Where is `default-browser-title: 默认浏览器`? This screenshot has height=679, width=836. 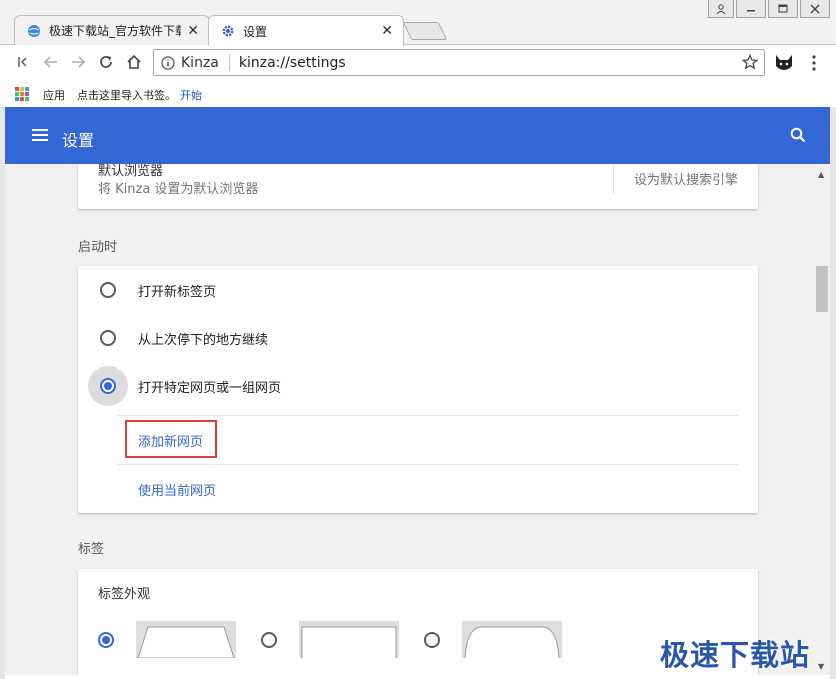
default-browser-title: 默认浏览器 is located at coordinates (131, 171).